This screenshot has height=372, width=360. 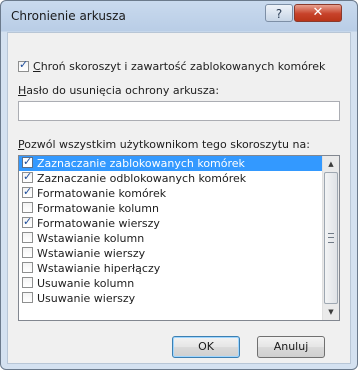 What do you see at coordinates (170, 268) in the screenshot?
I see `permission-item: Wstawianie hiperłączy` at bounding box center [170, 268].